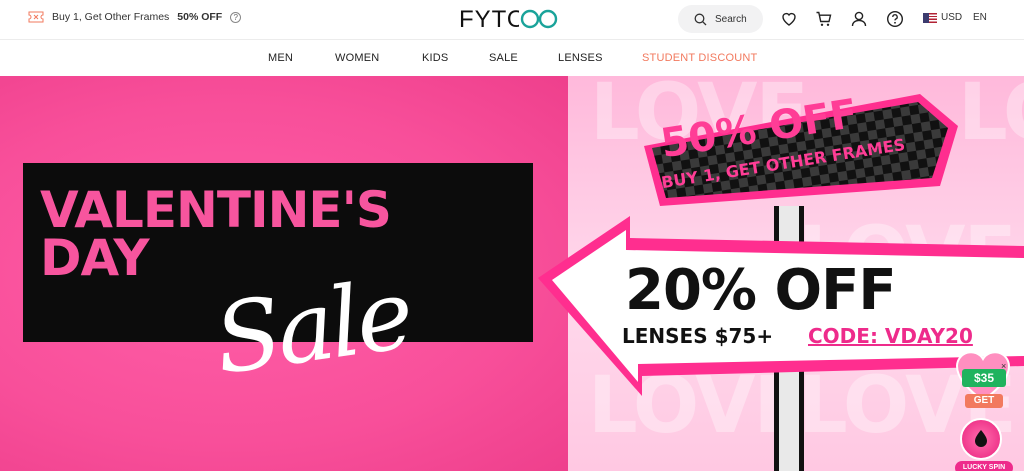 The height and width of the screenshot is (471, 1024). I want to click on search-button: Search, so click(720, 19).